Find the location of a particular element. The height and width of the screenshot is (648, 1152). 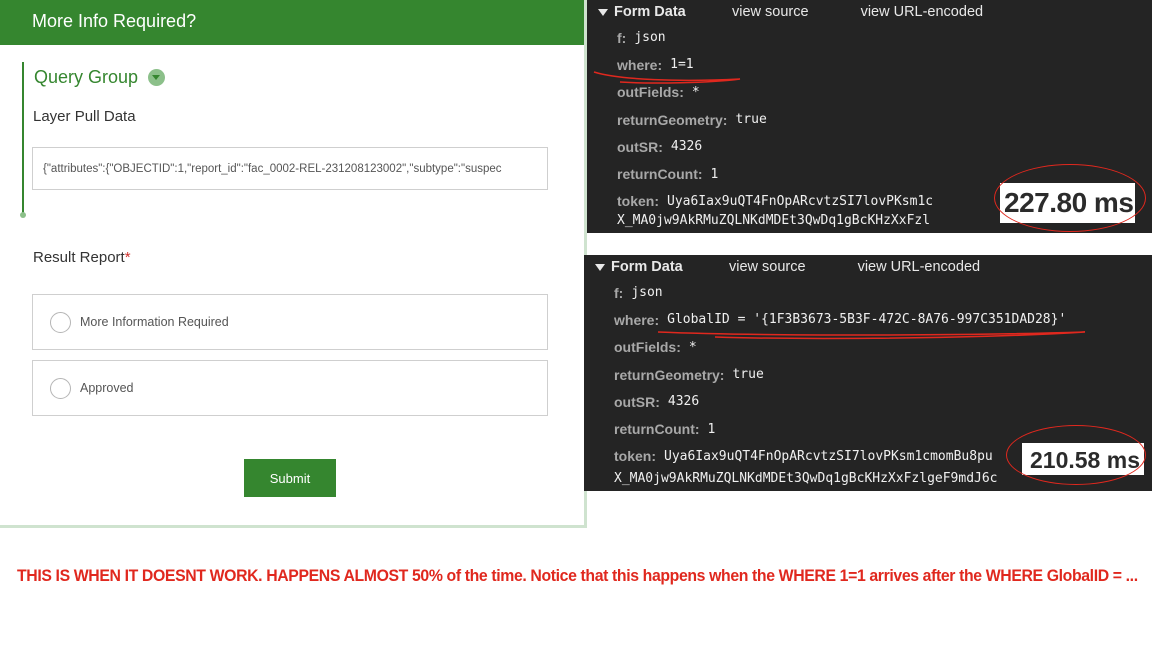

form-header-title: More Info Required? is located at coordinates (292, 22).